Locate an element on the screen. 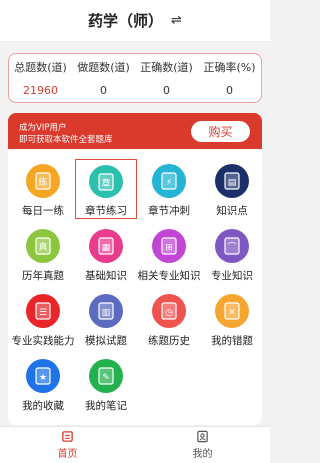 This screenshot has width=320, height=463. notes-icon-glyph: ✎ is located at coordinates (106, 376).